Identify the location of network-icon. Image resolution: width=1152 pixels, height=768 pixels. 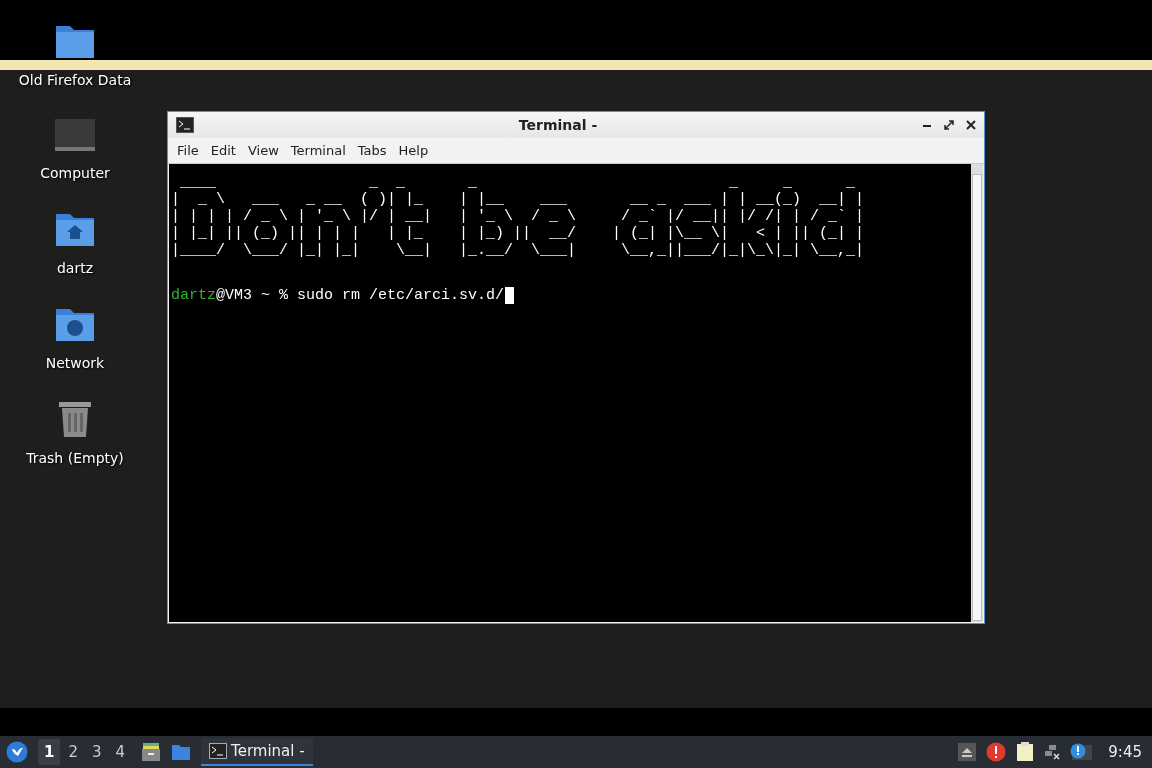
(1052, 752).